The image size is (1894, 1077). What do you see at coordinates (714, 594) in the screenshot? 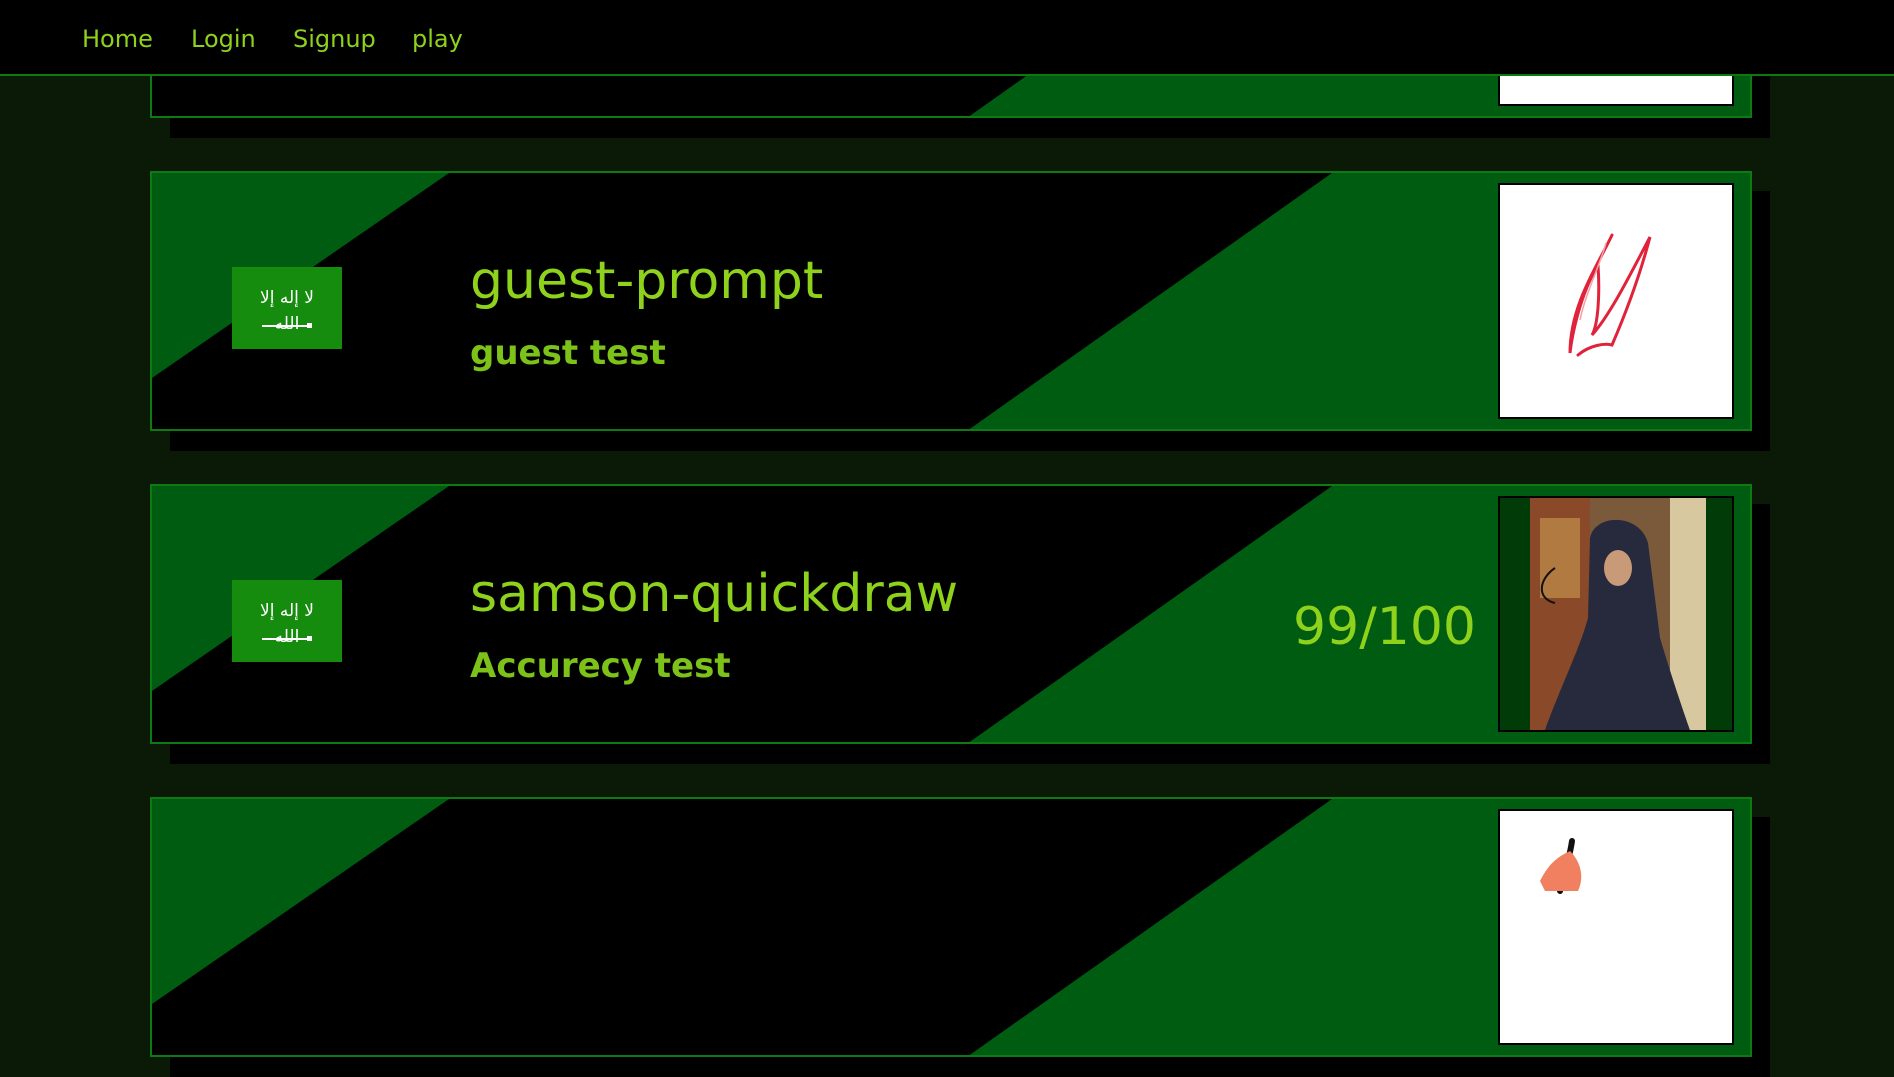
I see `entry-title: samson-quickdraw` at bounding box center [714, 594].